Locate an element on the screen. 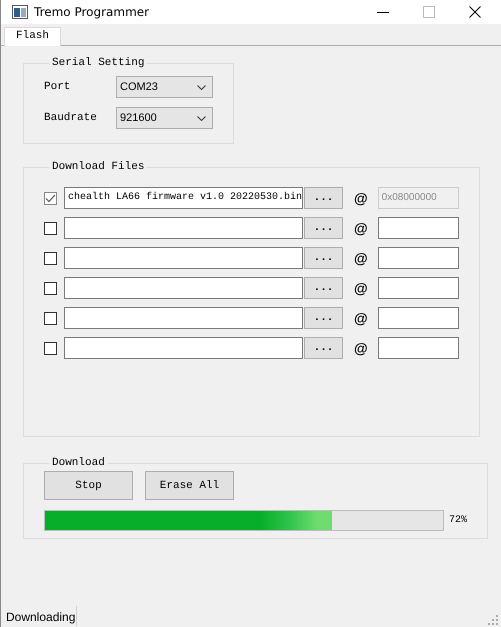 The image size is (501, 627). action-button: Erase All is located at coordinates (189, 485).